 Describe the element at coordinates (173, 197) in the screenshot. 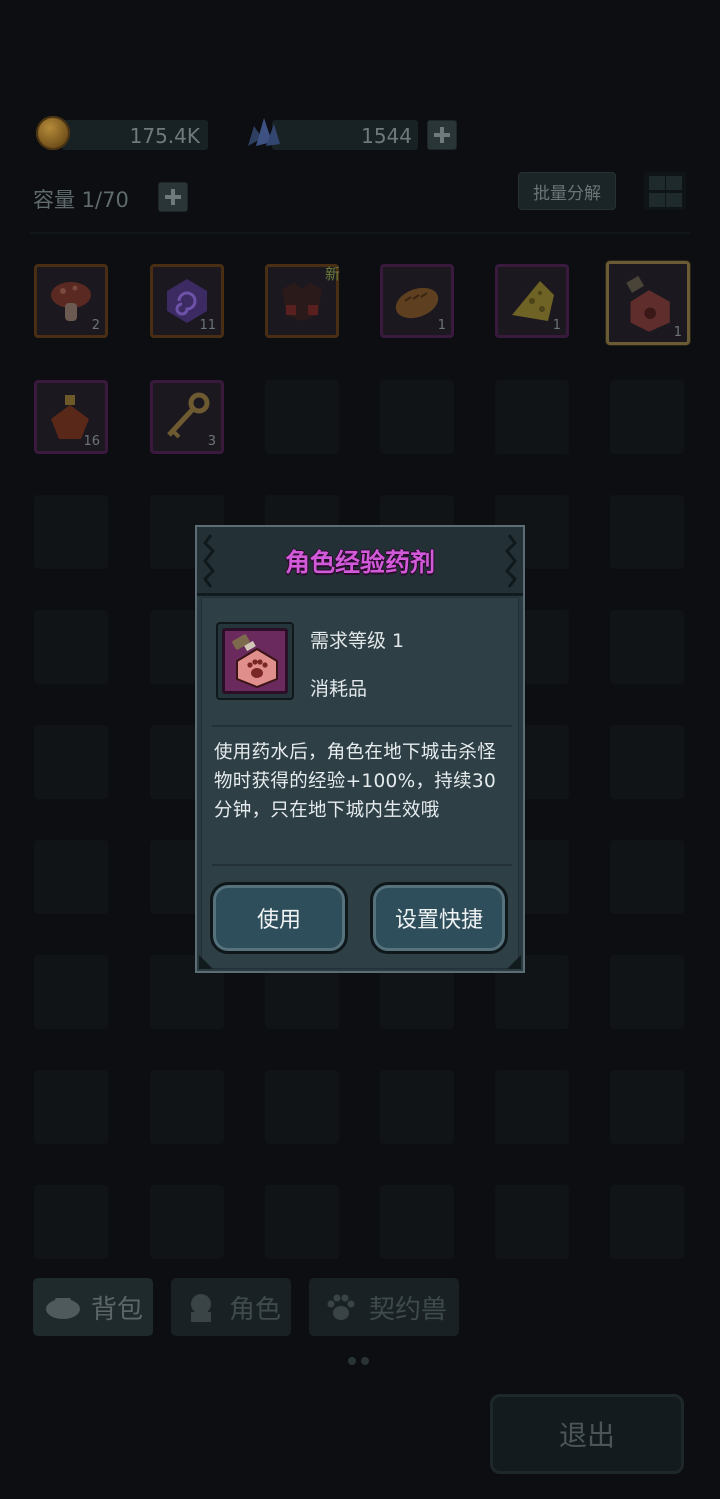

I see `expand-capacity-button` at that location.